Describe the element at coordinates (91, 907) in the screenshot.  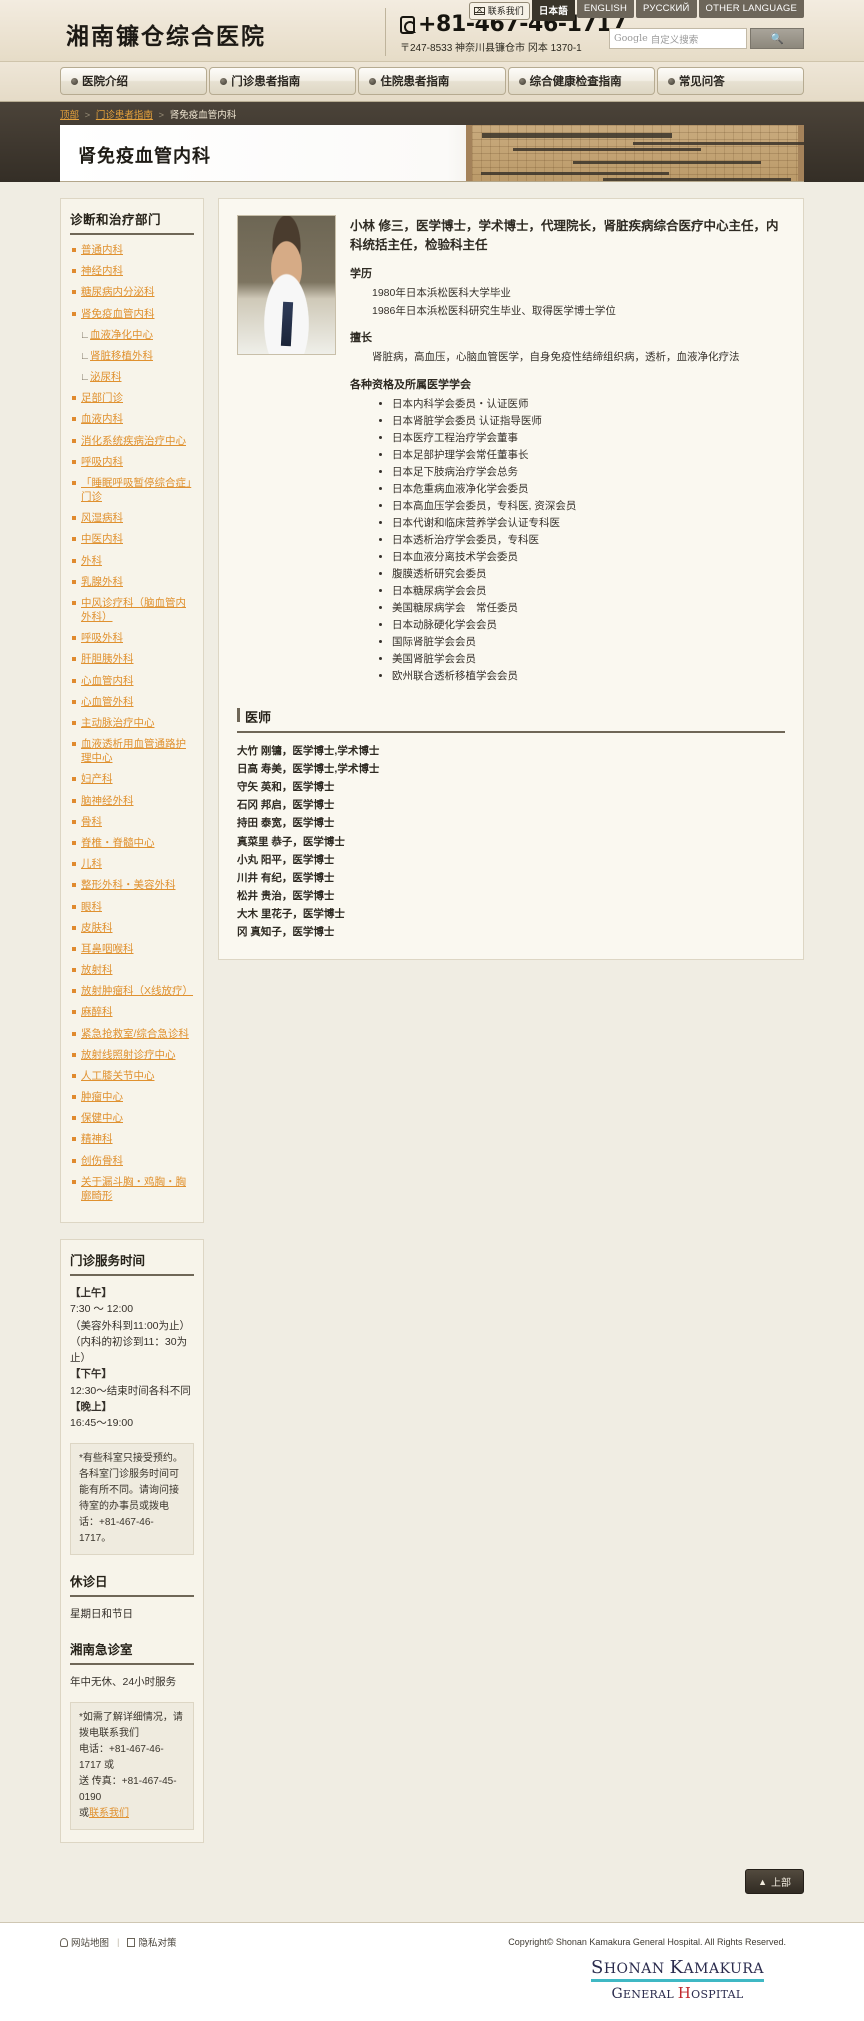
I see `department-link: 眼科` at that location.